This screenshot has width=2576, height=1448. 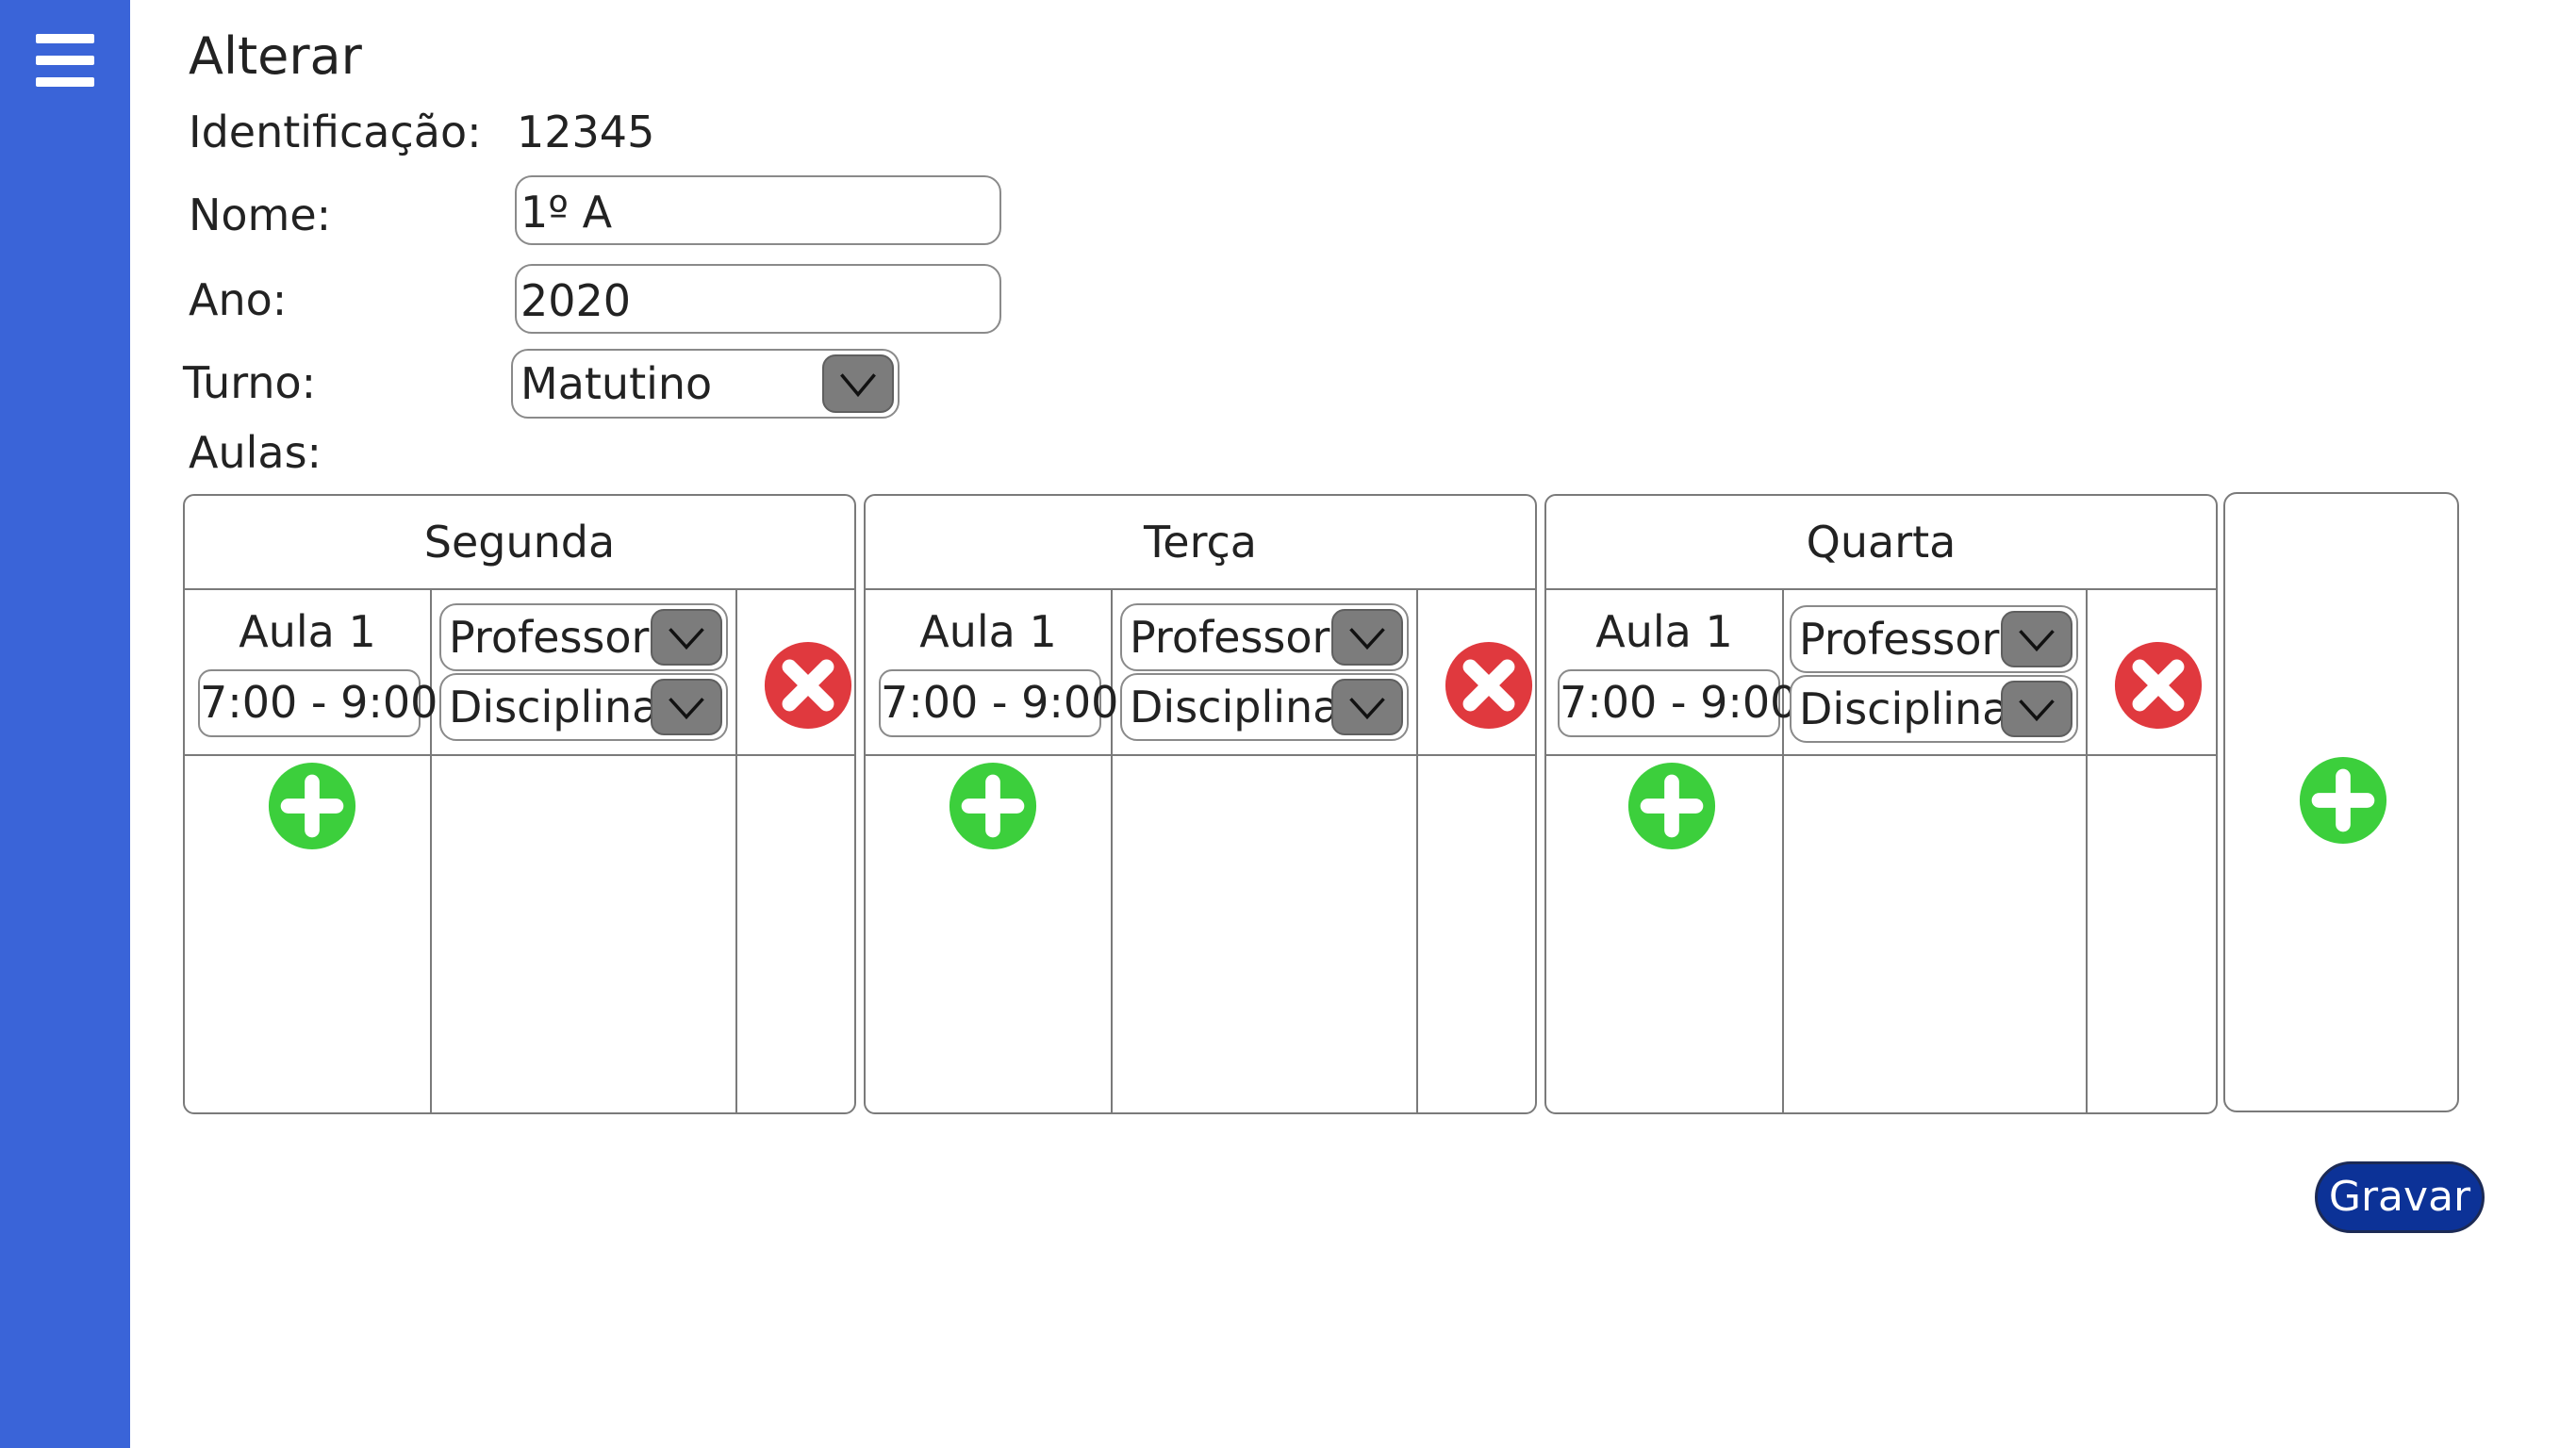 What do you see at coordinates (519, 543) in the screenshot?
I see `day-header: Segunda` at bounding box center [519, 543].